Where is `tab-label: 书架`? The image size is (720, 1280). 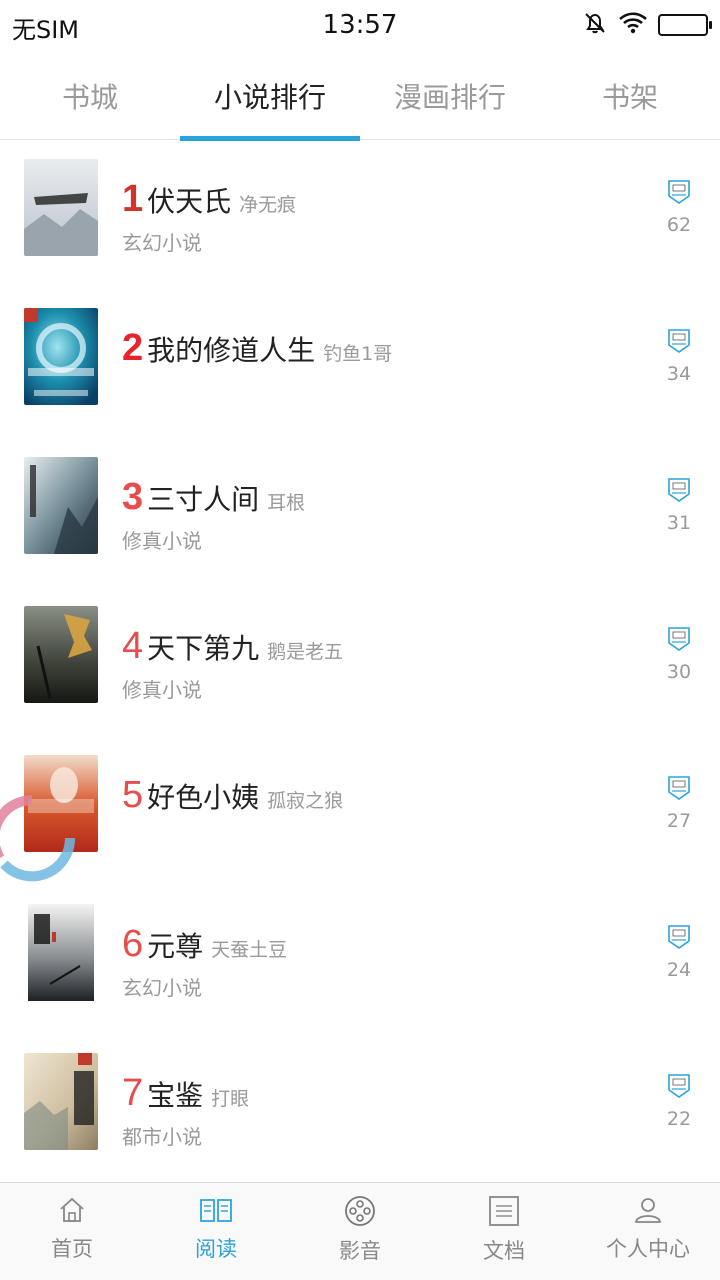 tab-label: 书架 is located at coordinates (629, 97).